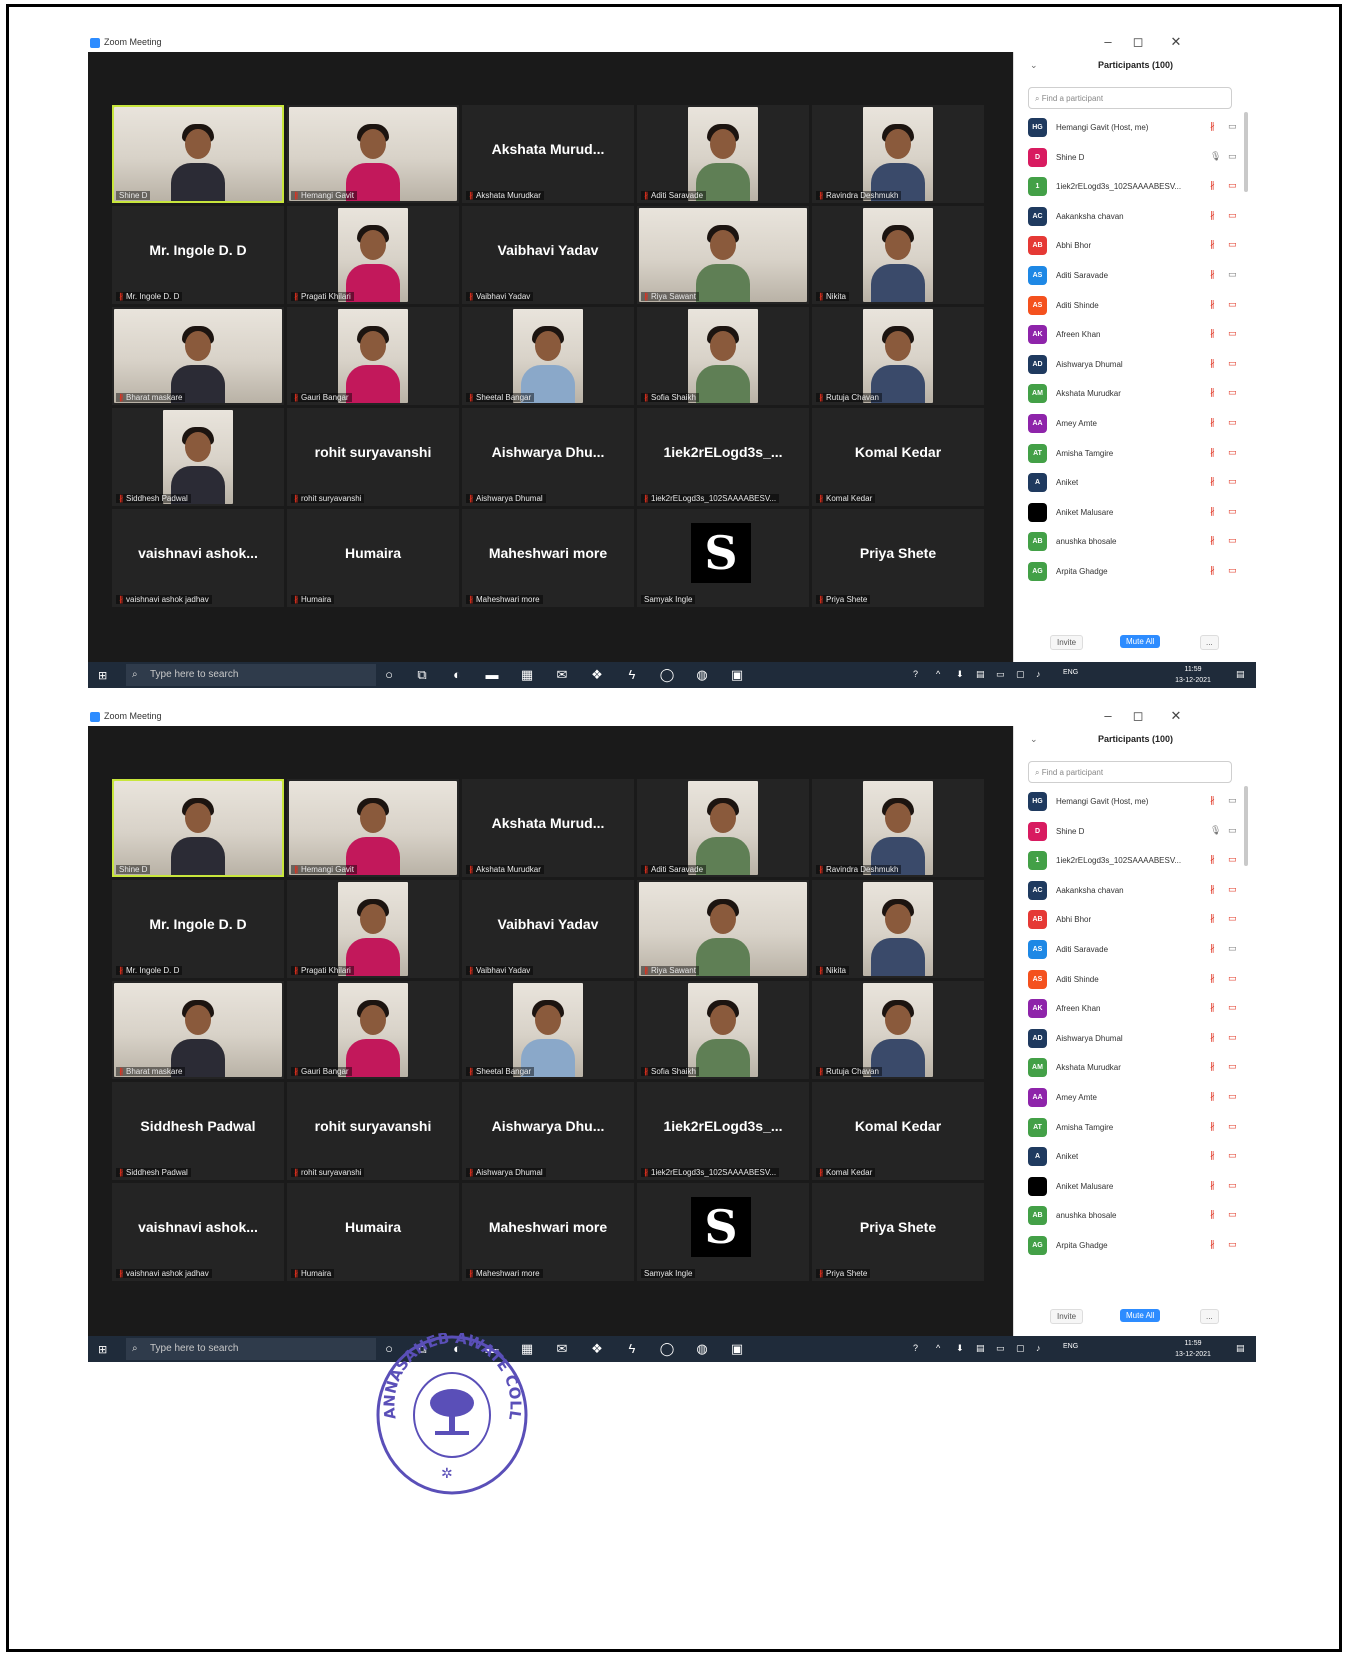  Describe the element at coordinates (1135, 159) in the screenshot. I see `participant-row: D Shine D 🎙 ▭` at that location.